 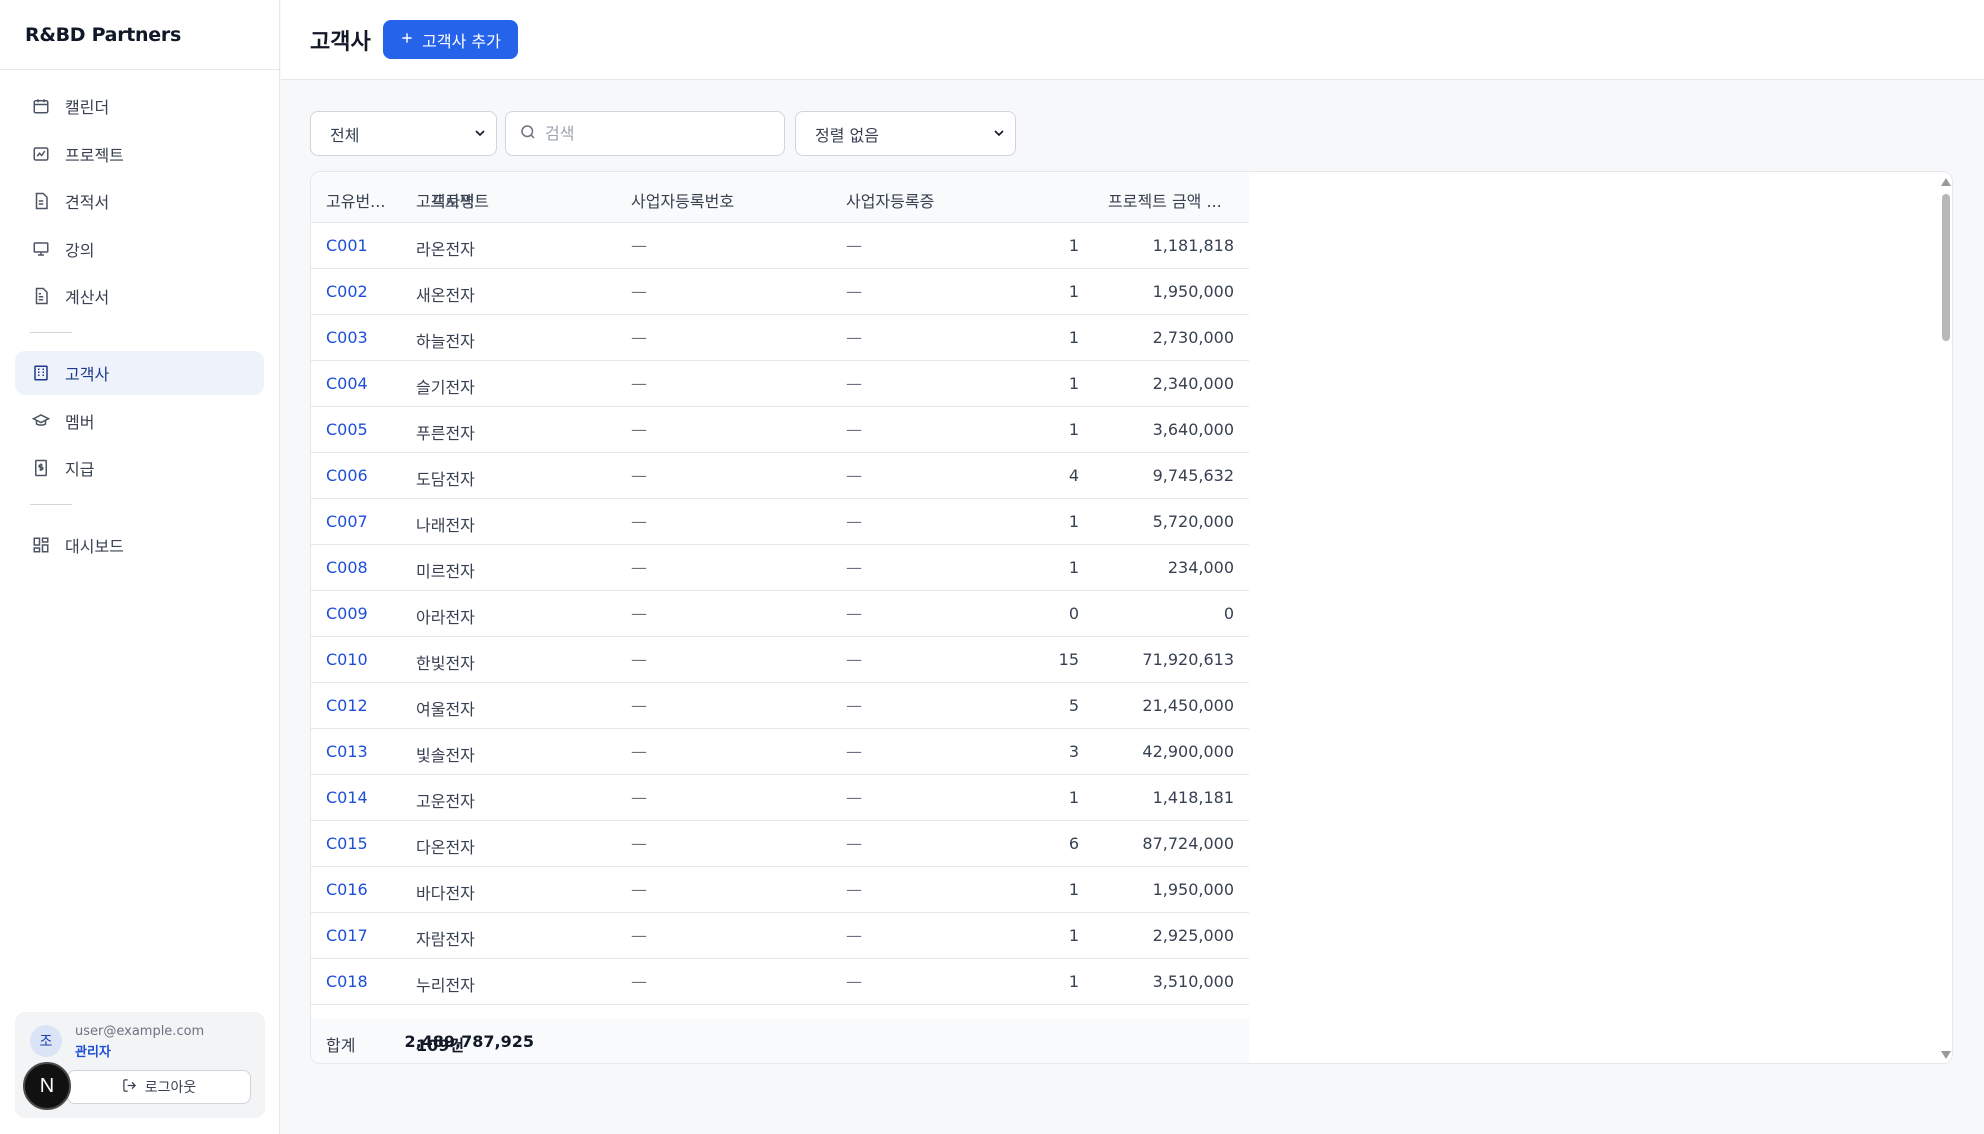 What do you see at coordinates (445, 341) in the screenshot?
I see `client-name: 하늘전자` at bounding box center [445, 341].